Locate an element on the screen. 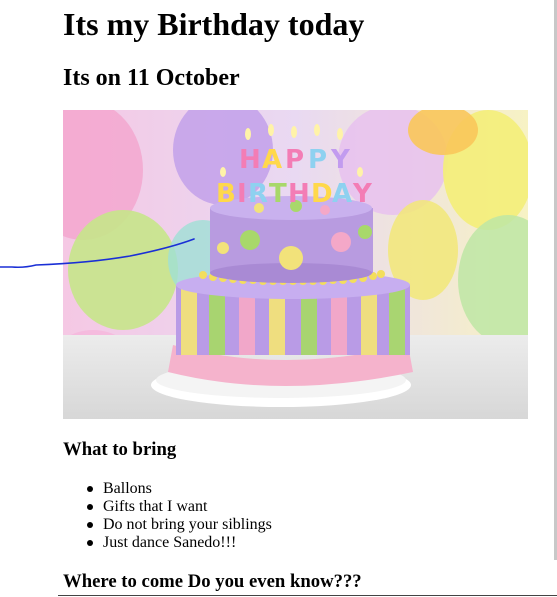 This screenshot has height=597, width=557. svg-text: T is located at coordinates (278, 194).